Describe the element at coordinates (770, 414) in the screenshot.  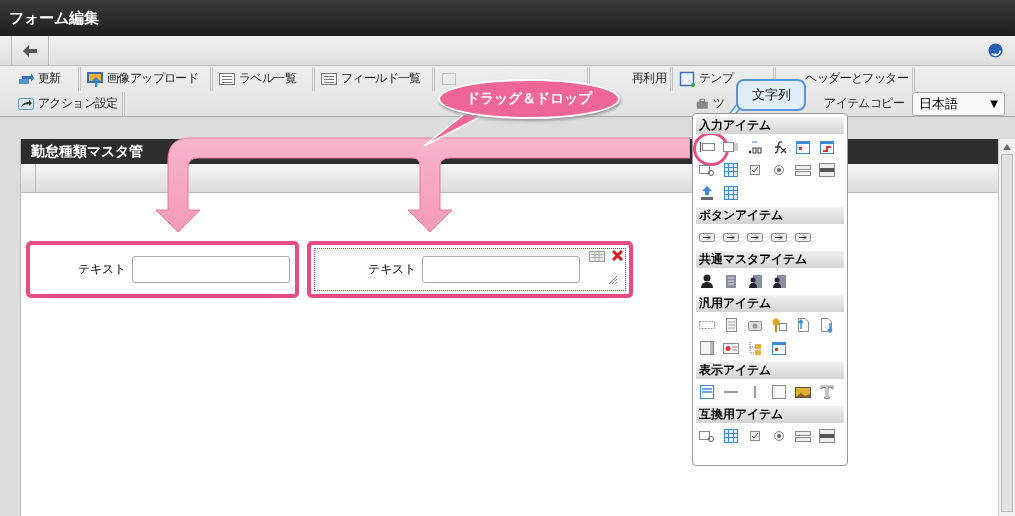
I see `palette-section-title: 互換用アイテム` at that location.